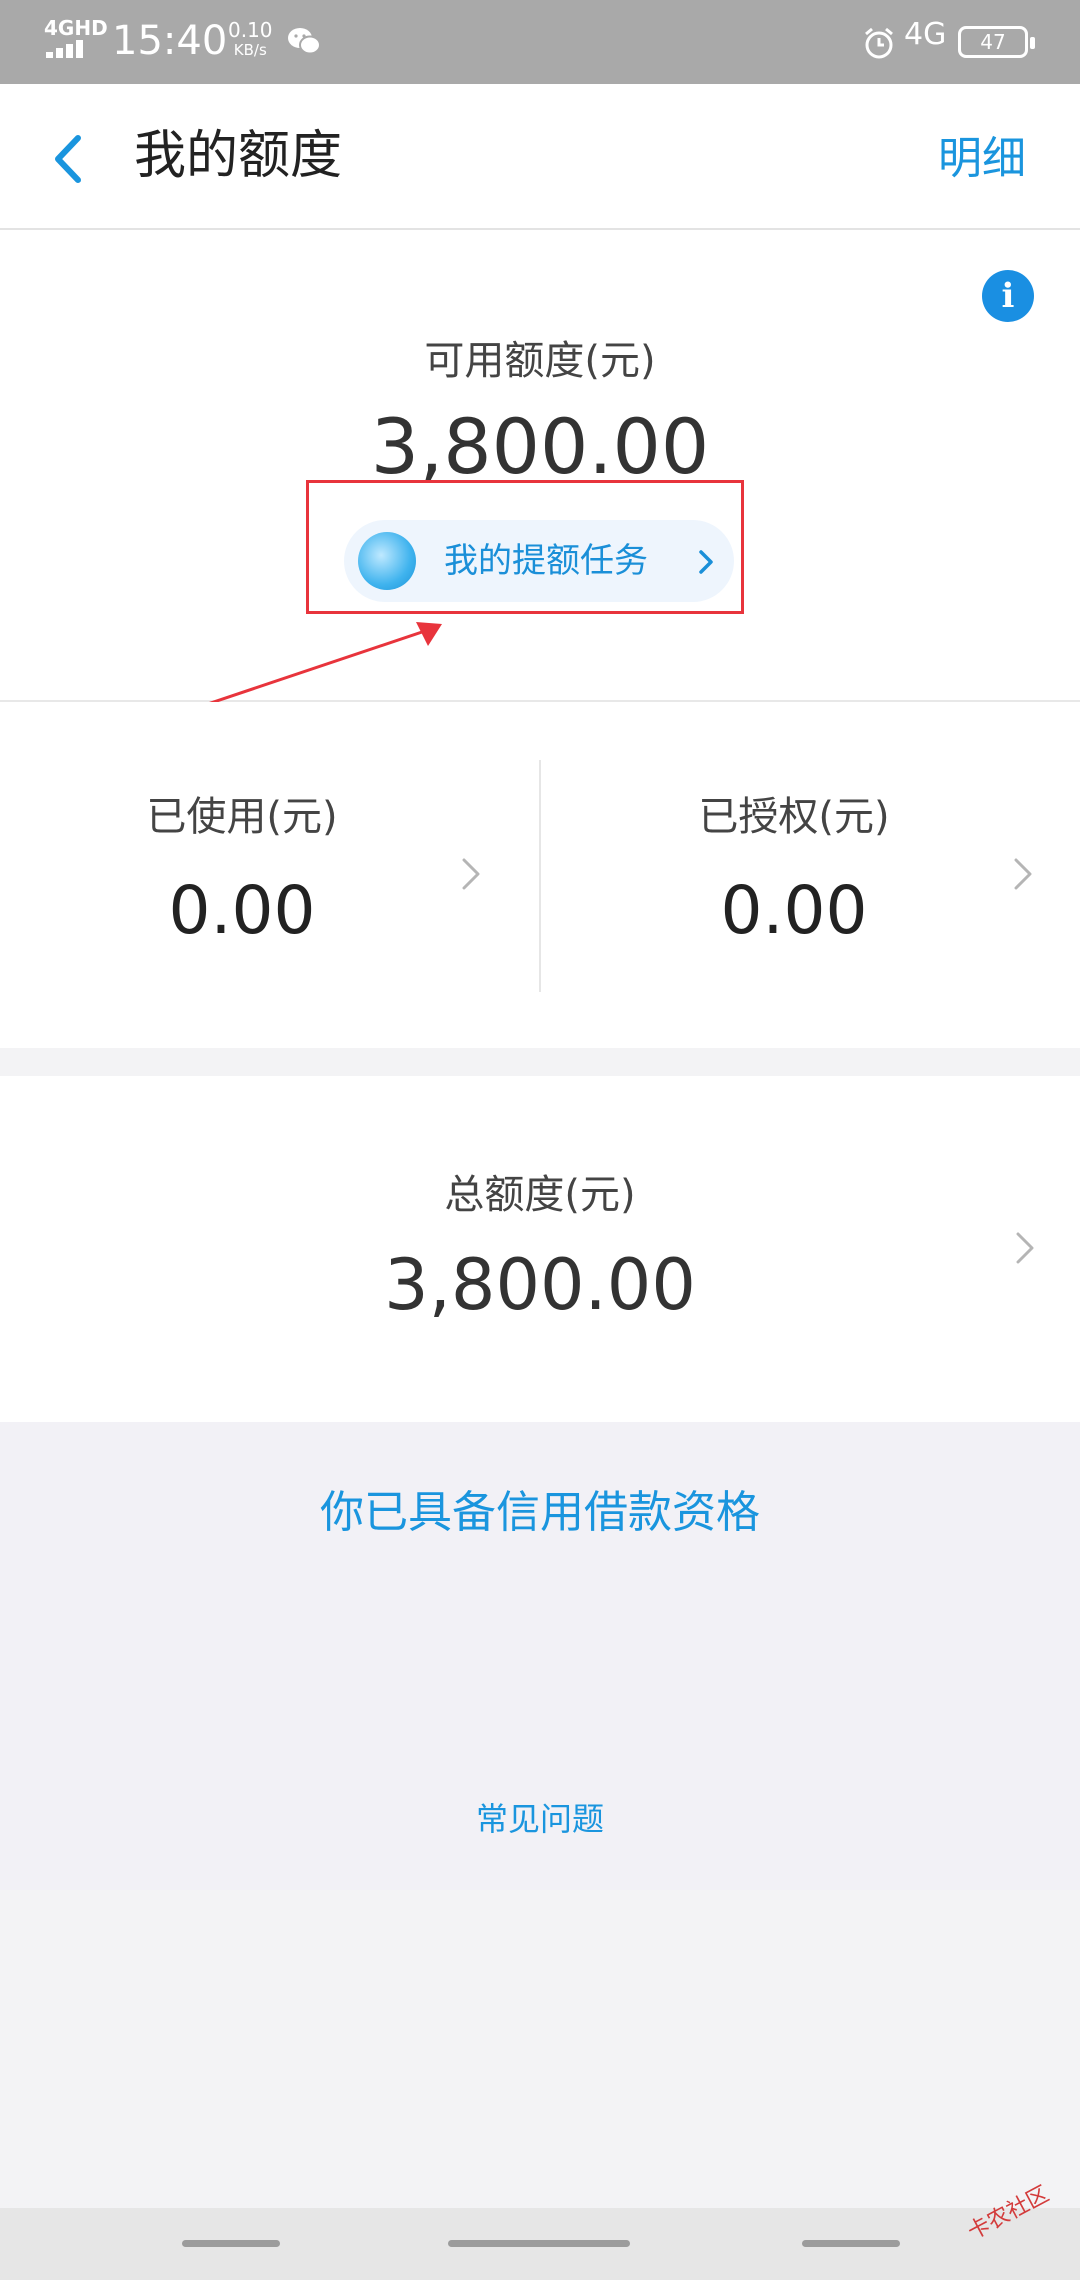 The height and width of the screenshot is (2280, 1080). What do you see at coordinates (540, 1817) in the screenshot?
I see `faq-link: 常见问题` at bounding box center [540, 1817].